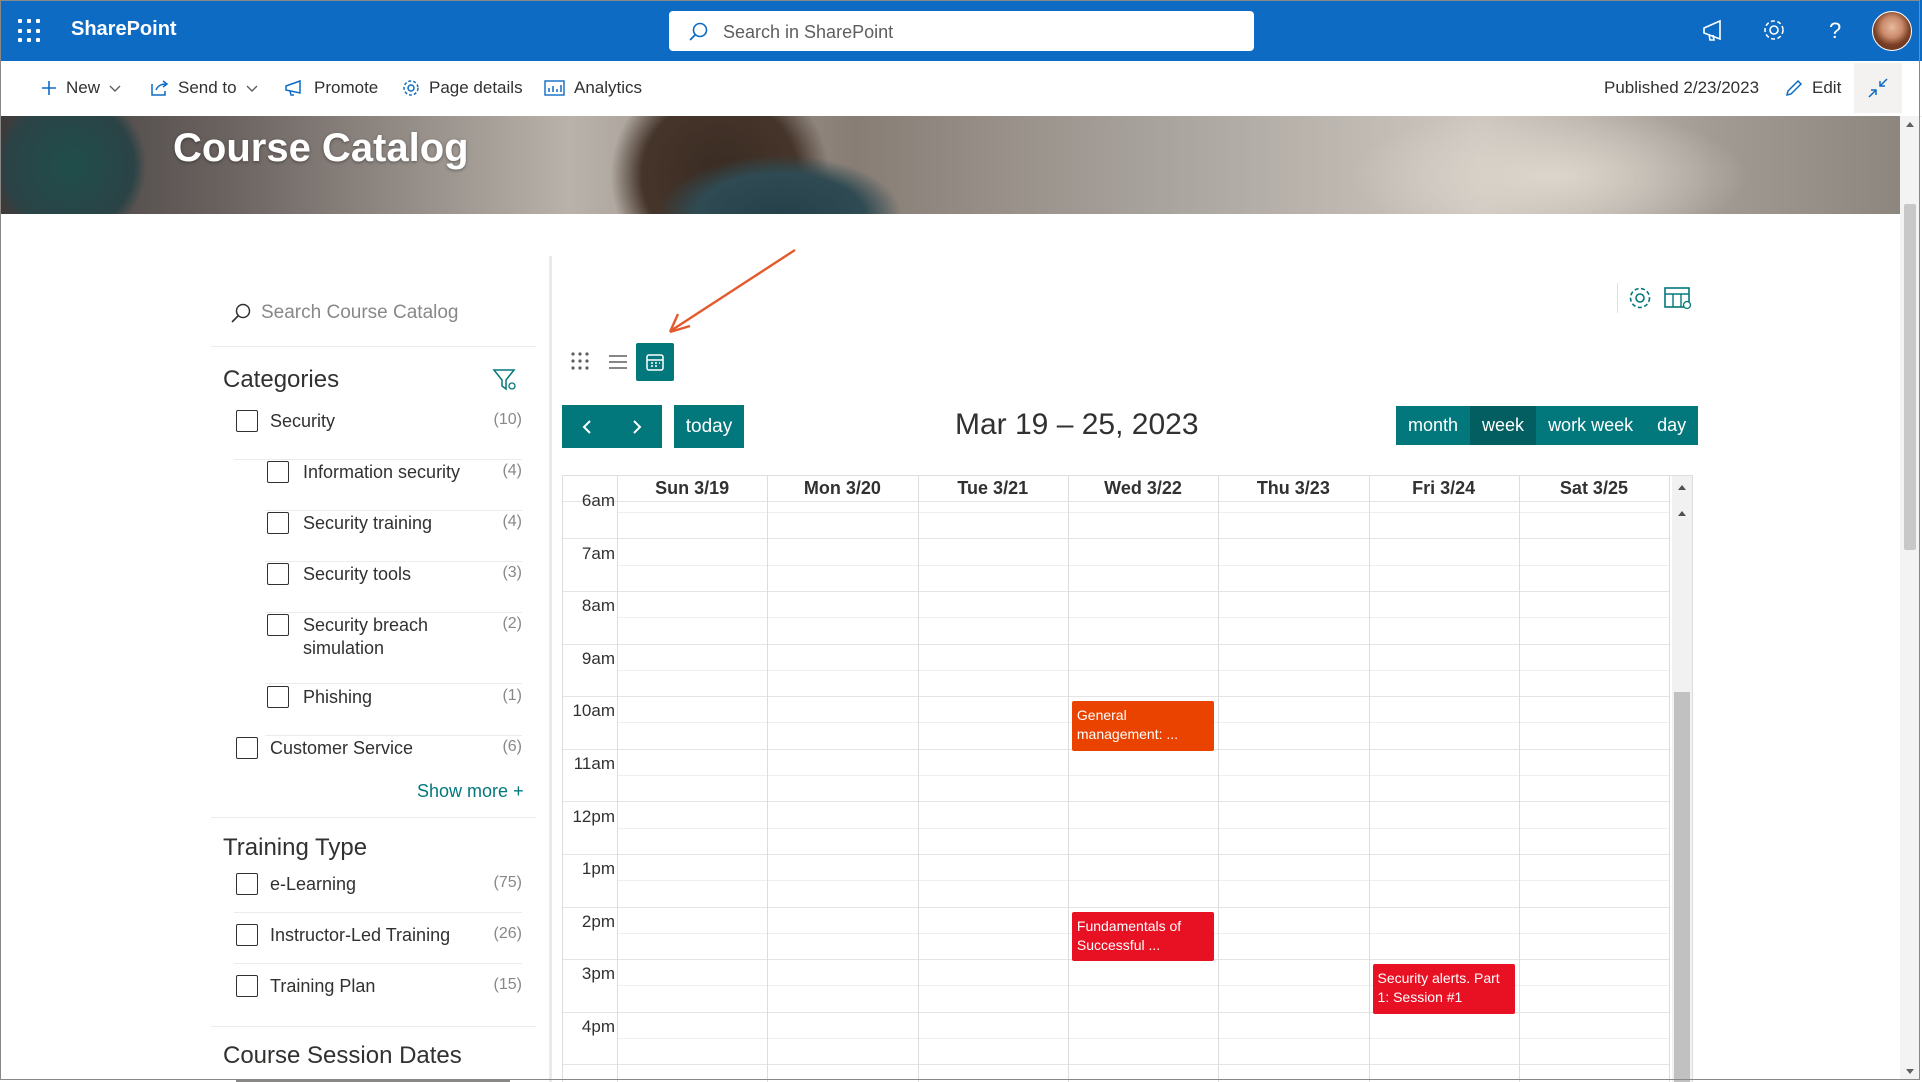  I want to click on category-label: Security training, so click(368, 523).